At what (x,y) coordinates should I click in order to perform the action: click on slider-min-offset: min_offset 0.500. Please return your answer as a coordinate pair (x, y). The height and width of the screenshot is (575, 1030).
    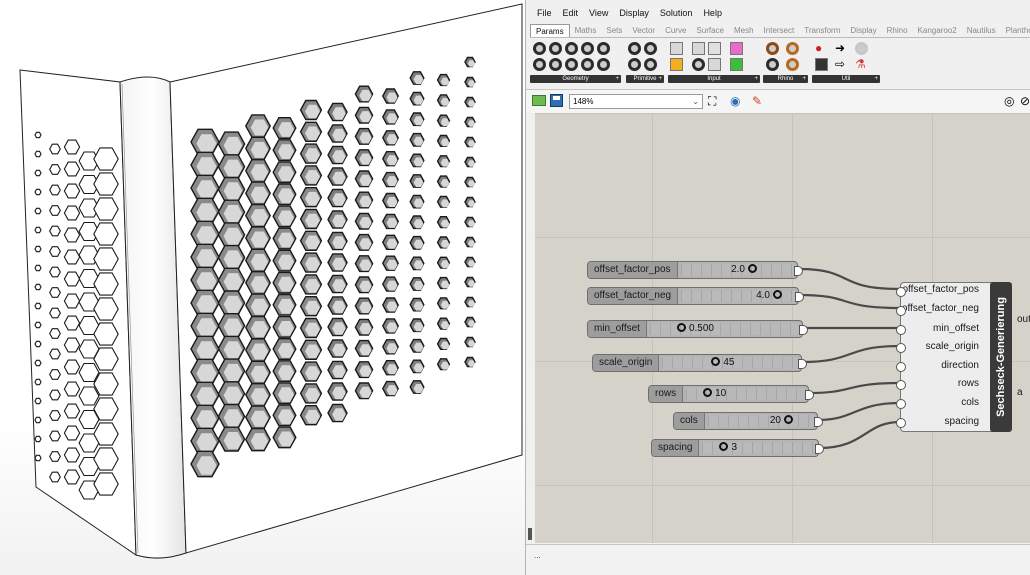
    Looking at the image, I should click on (697, 329).